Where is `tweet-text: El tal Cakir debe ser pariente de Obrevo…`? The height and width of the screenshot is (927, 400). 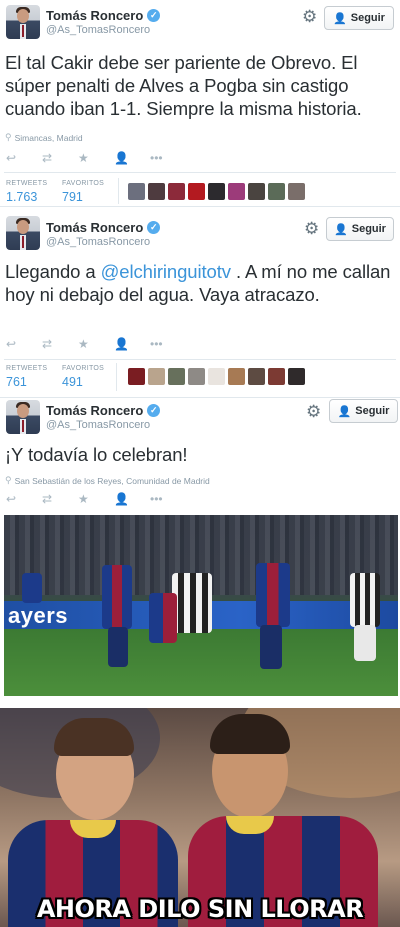 tweet-text: El tal Cakir debe ser pariente de Obrevo… is located at coordinates (183, 85).